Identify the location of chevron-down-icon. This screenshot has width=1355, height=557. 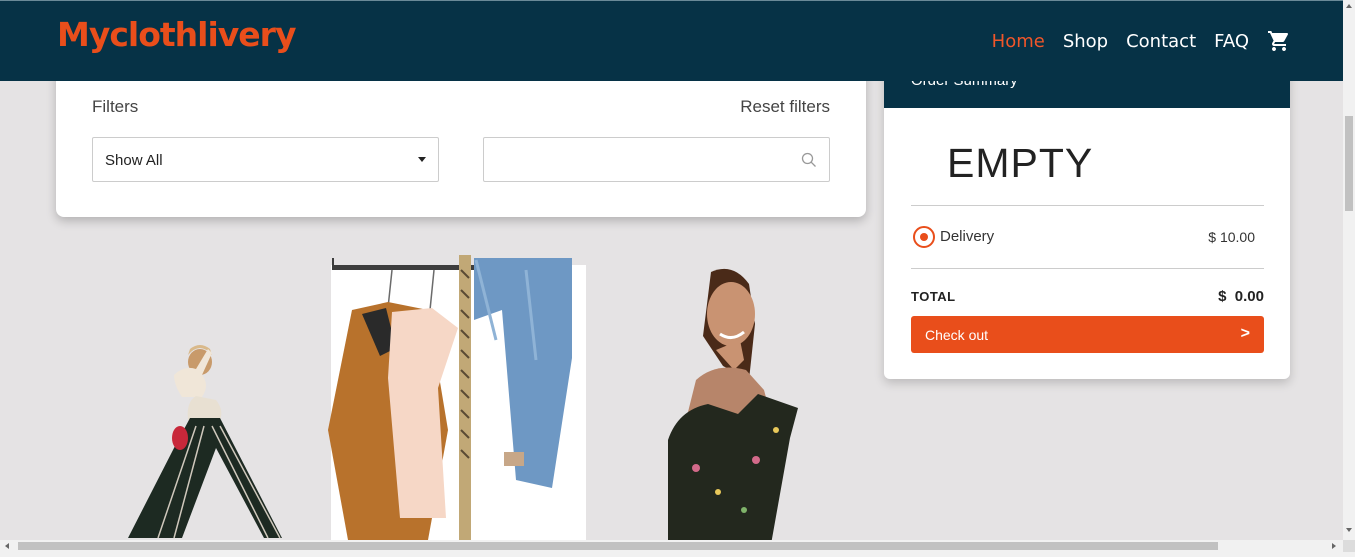
(422, 159).